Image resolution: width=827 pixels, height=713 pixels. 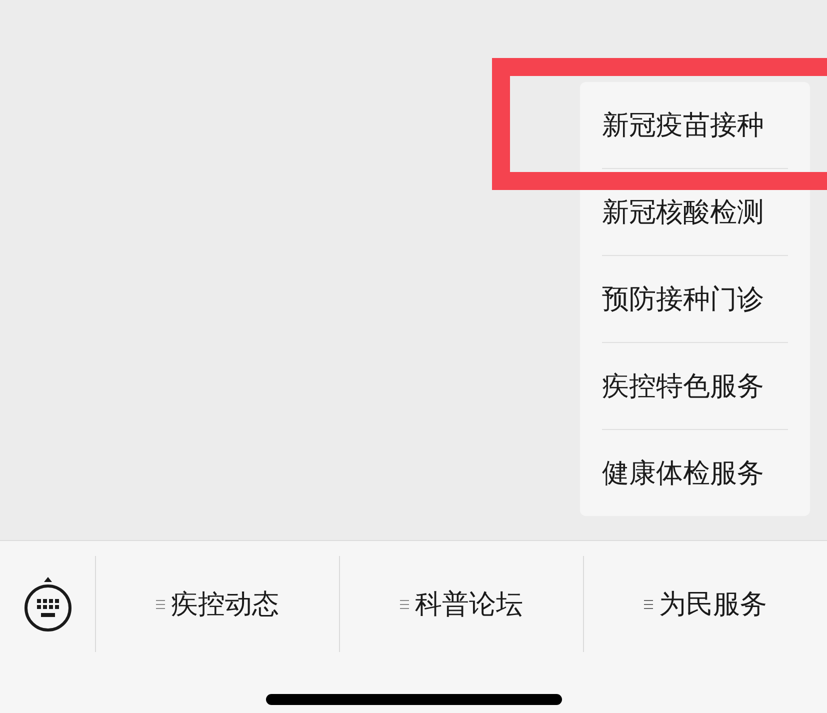 What do you see at coordinates (217, 604) in the screenshot?
I see `menu-tab: 疾控动态` at bounding box center [217, 604].